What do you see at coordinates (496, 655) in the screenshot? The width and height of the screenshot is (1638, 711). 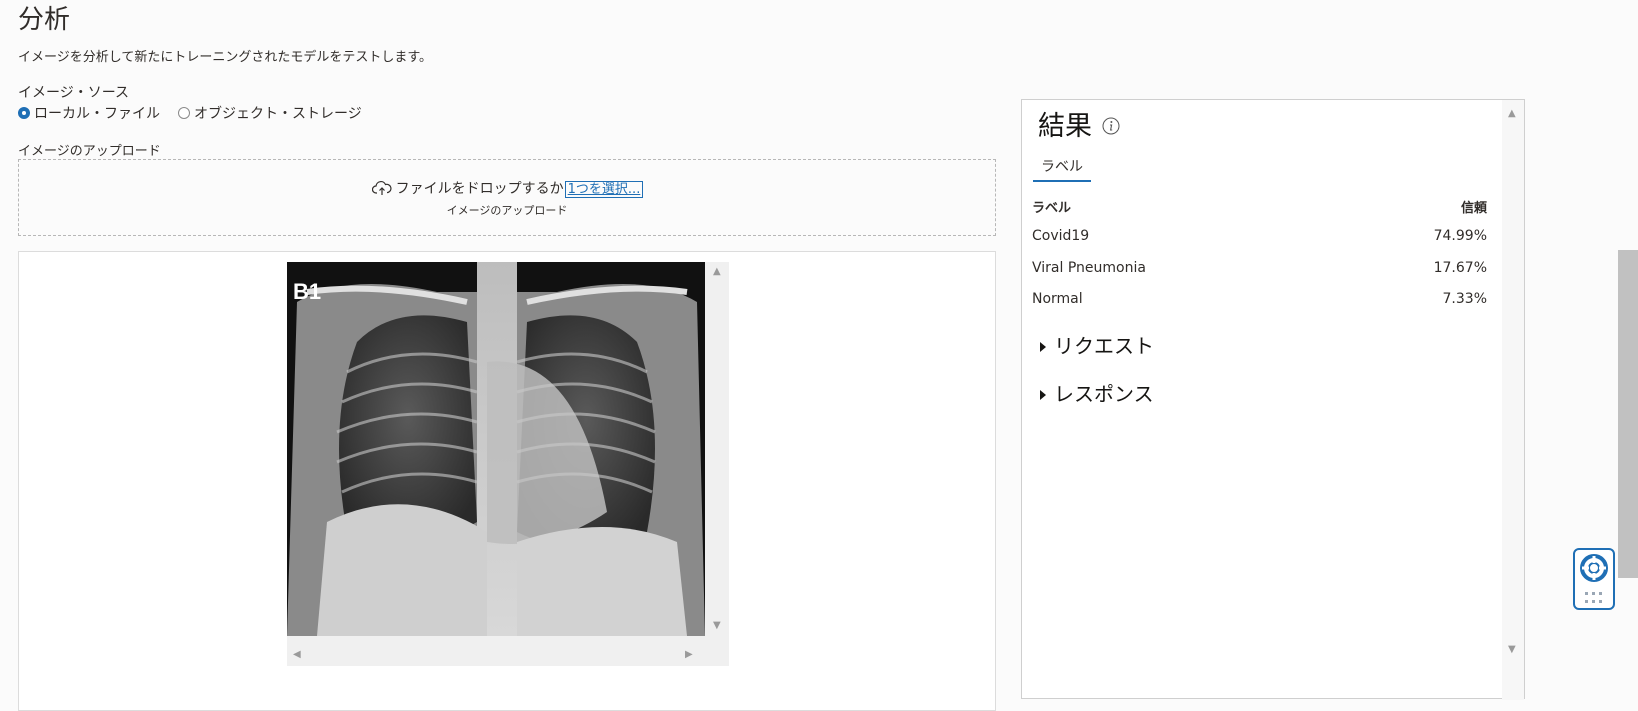 I see `image-horizontal-scrollbar: ◀ ▶` at bounding box center [496, 655].